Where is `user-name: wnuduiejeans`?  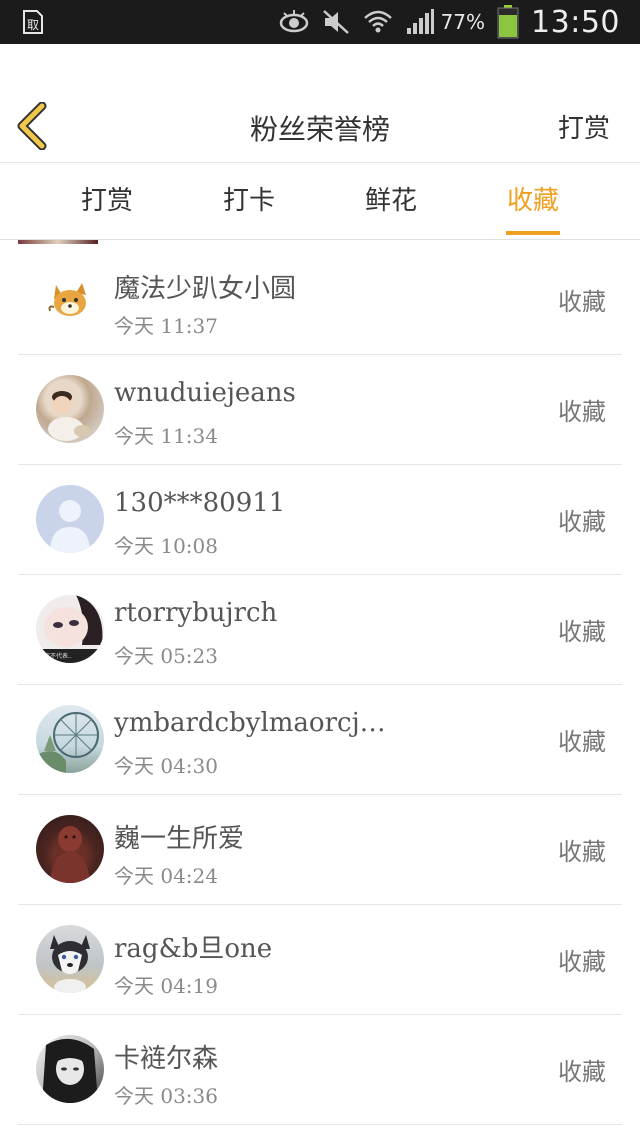 user-name: wnuduiejeans is located at coordinates (205, 393).